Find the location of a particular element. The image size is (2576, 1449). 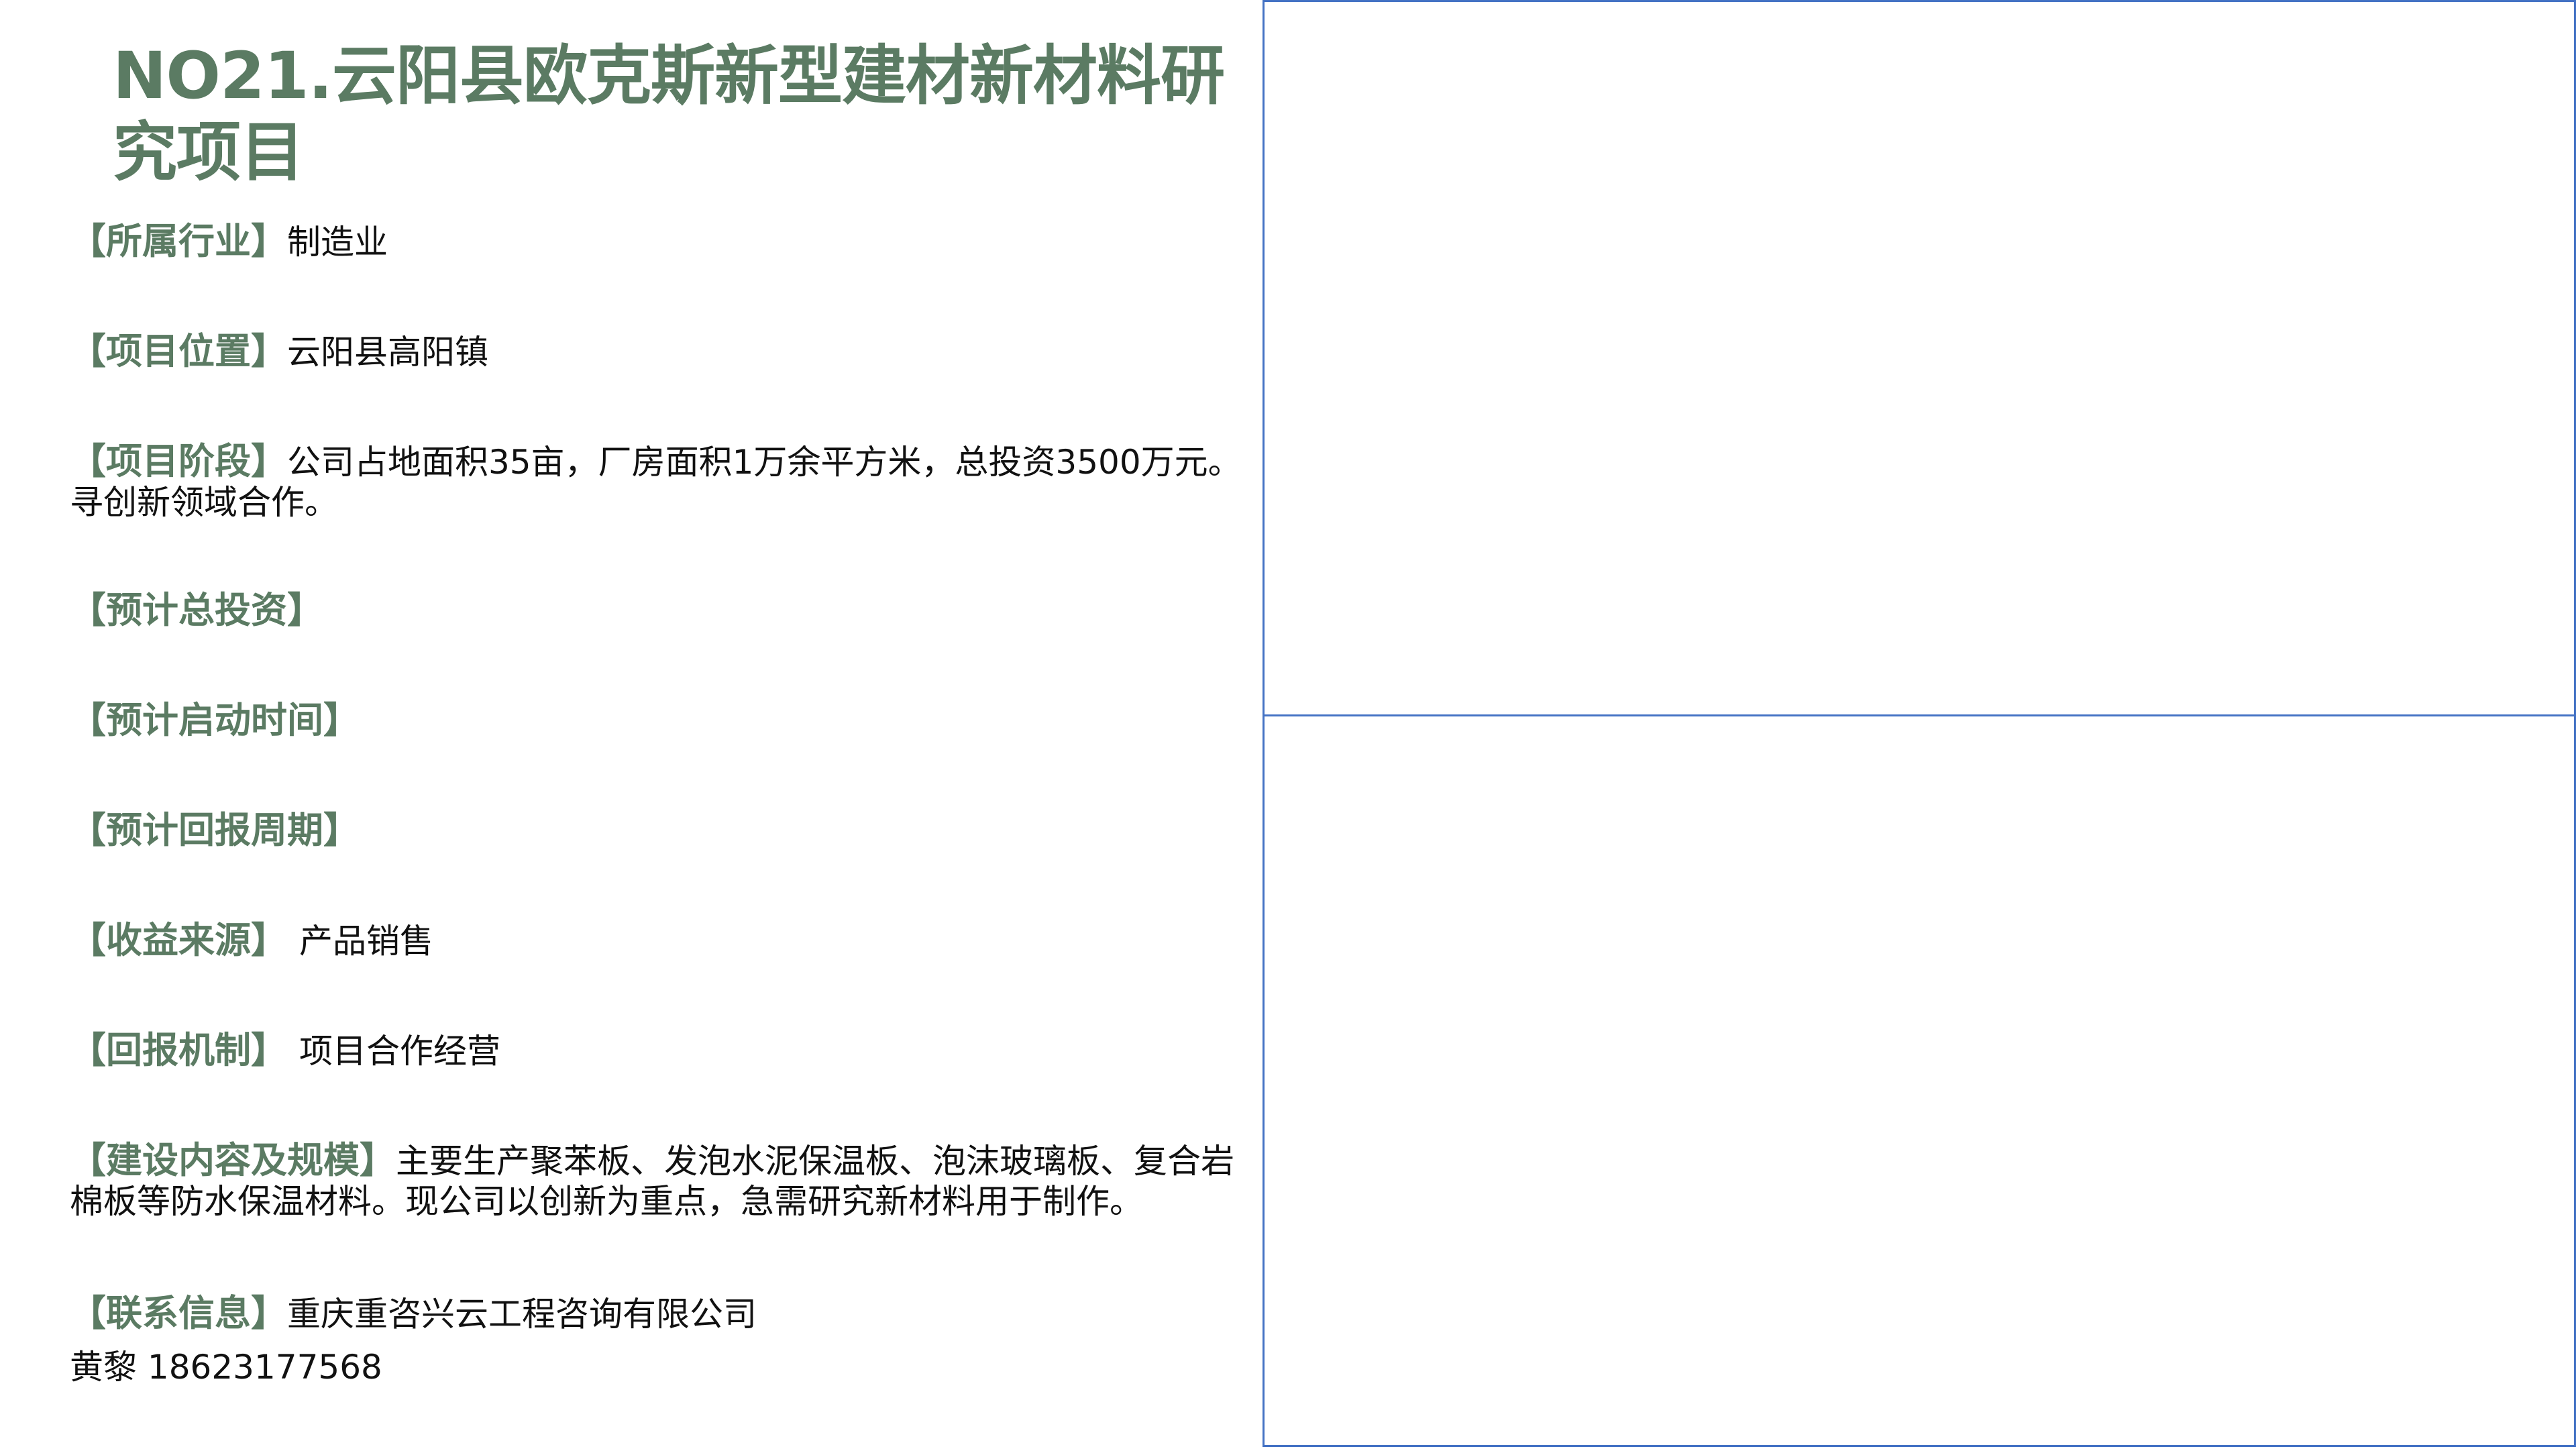

field-total-investment: 【预计总投资】 is located at coordinates (663, 610).